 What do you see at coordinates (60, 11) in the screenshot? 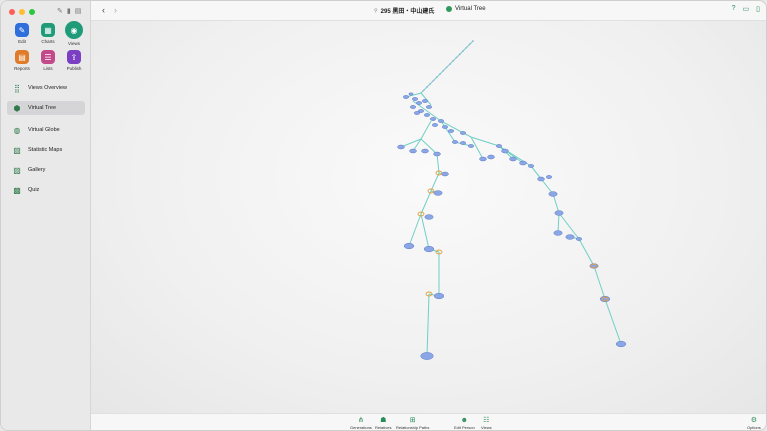
I see `tag-icon: ✎` at bounding box center [60, 11].